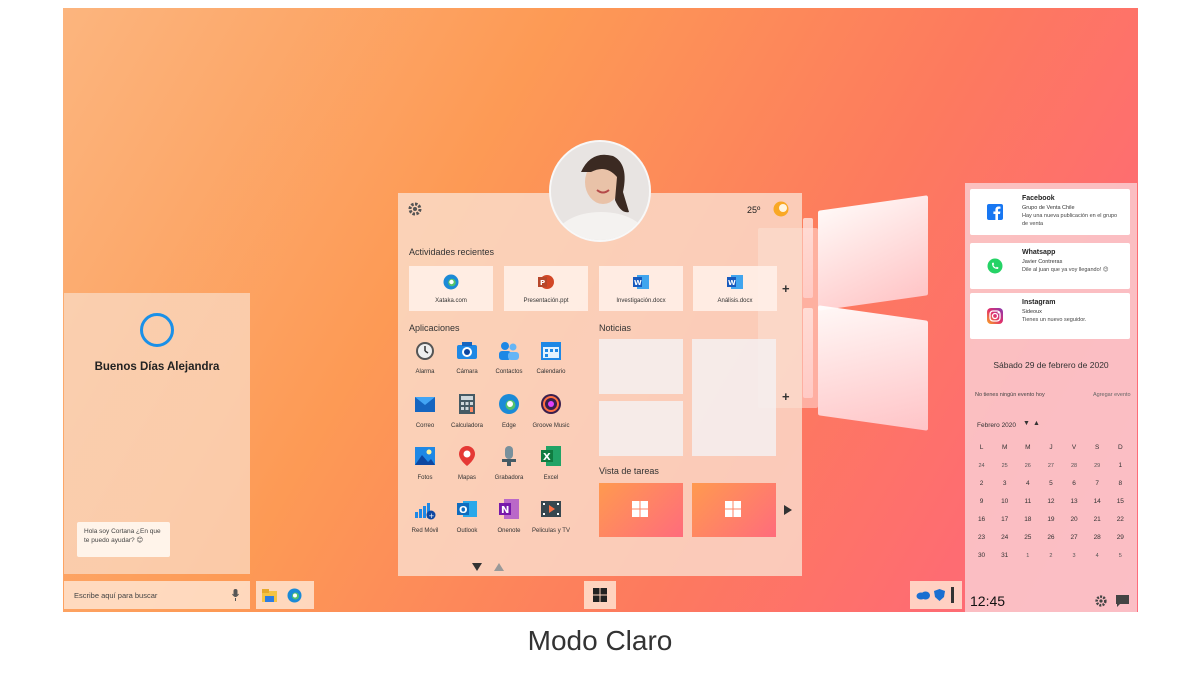 The height and width of the screenshot is (675, 1200). Describe the element at coordinates (509, 418) in the screenshot. I see `app-edge: Edge` at that location.